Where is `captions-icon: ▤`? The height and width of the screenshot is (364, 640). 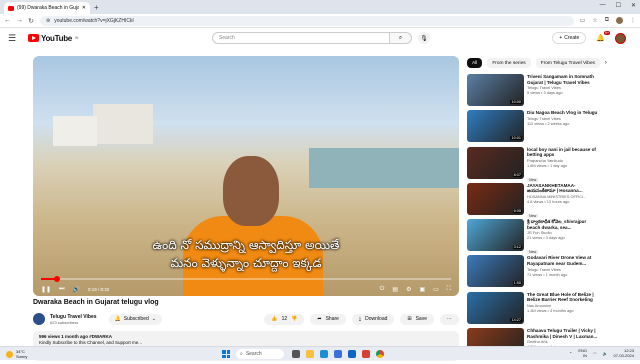
captions-icon: ▤ is located at coordinates (395, 289).